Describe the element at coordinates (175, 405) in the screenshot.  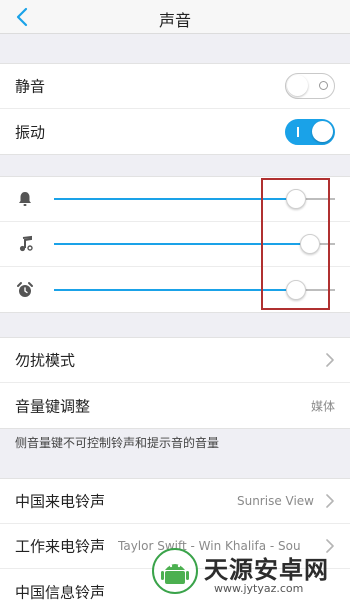
I see `volume-key-row: 音量键调整 媒体` at that location.